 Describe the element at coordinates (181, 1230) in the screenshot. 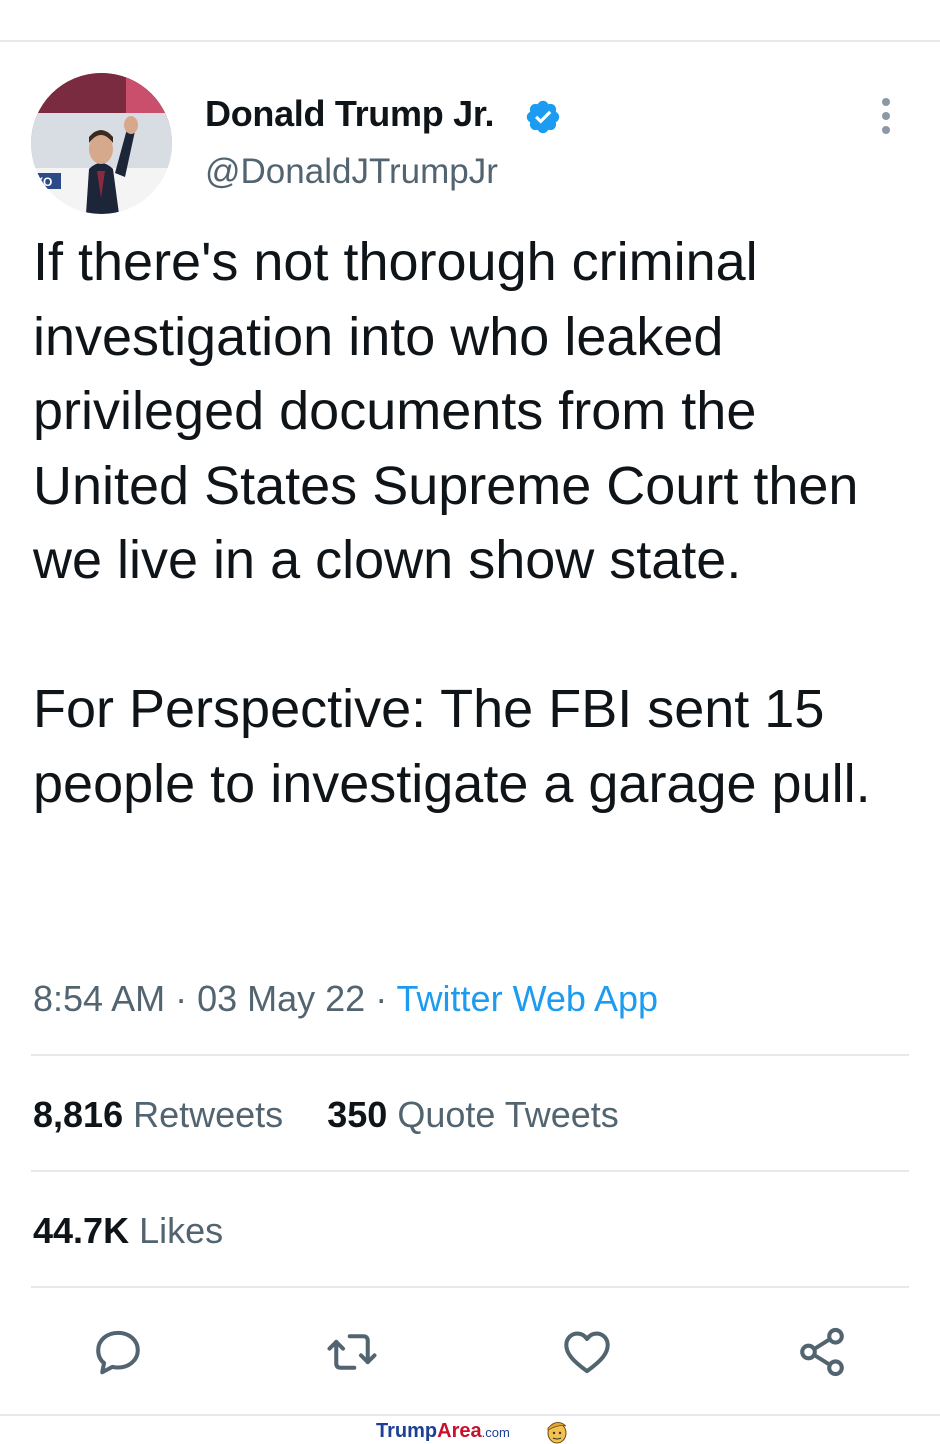

I see `likes-label: Likes` at that location.